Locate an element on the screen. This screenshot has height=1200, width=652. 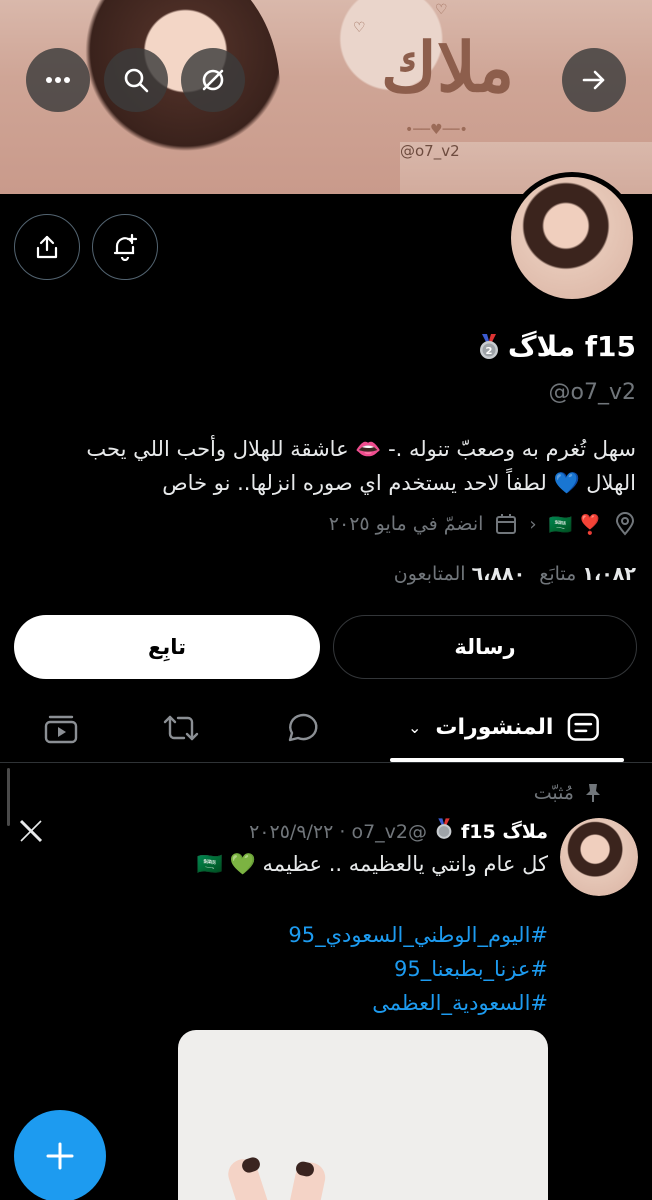
profile-name: 2 ملاگ f15 is located at coordinates (557, 346).